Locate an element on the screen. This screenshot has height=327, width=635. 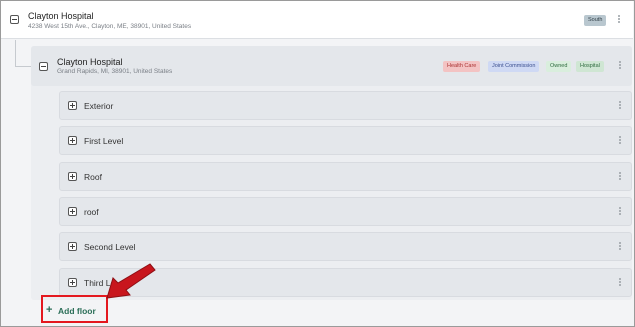
floor-label: roof is located at coordinates (91, 212).